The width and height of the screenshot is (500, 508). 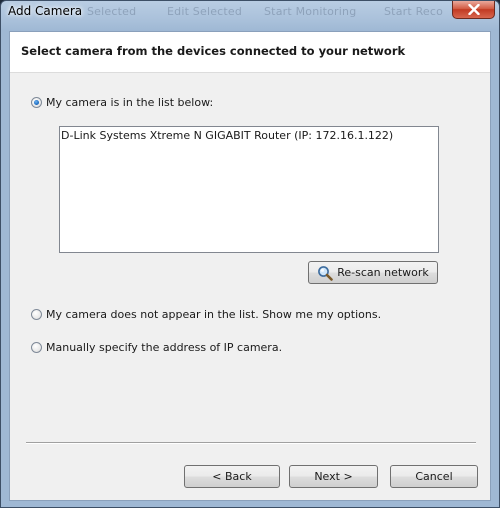 What do you see at coordinates (36, 314) in the screenshot?
I see `radio-camera-not-in-list` at bounding box center [36, 314].